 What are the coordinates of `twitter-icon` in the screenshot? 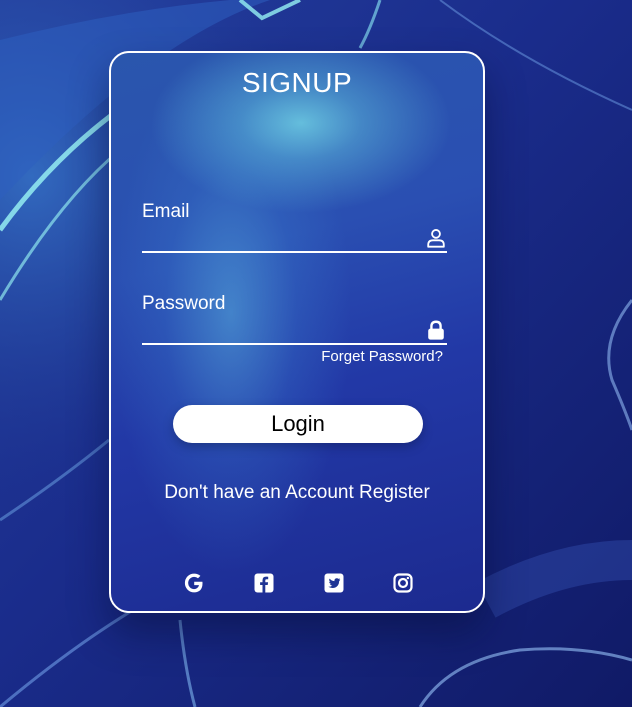 It's located at (334, 583).